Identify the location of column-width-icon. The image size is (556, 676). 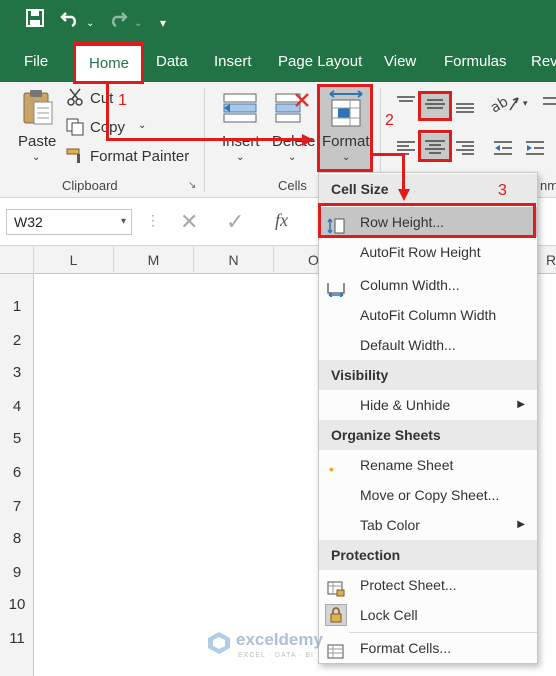
(336, 287).